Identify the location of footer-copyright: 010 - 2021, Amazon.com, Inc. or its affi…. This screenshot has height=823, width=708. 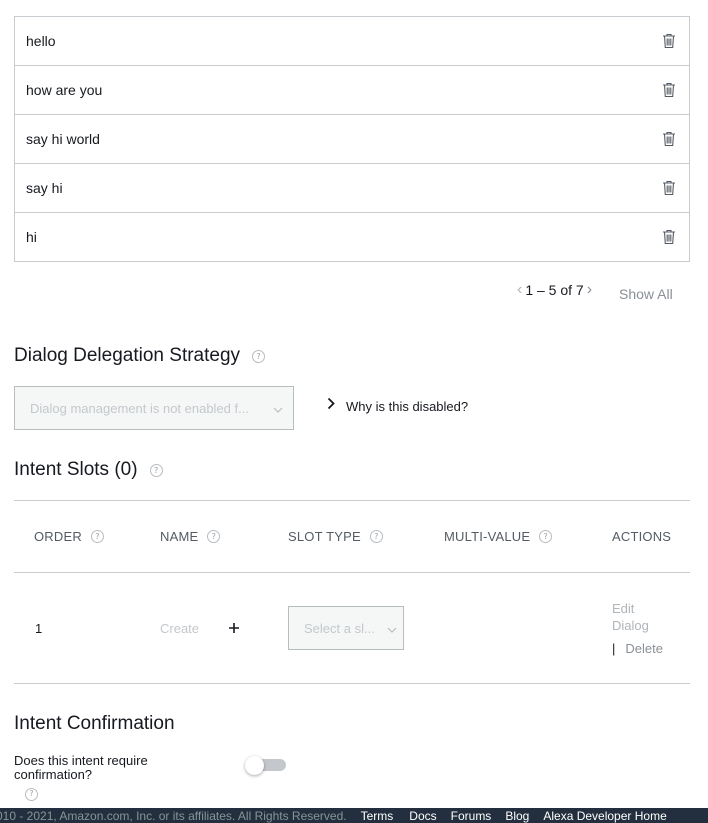
(173, 815).